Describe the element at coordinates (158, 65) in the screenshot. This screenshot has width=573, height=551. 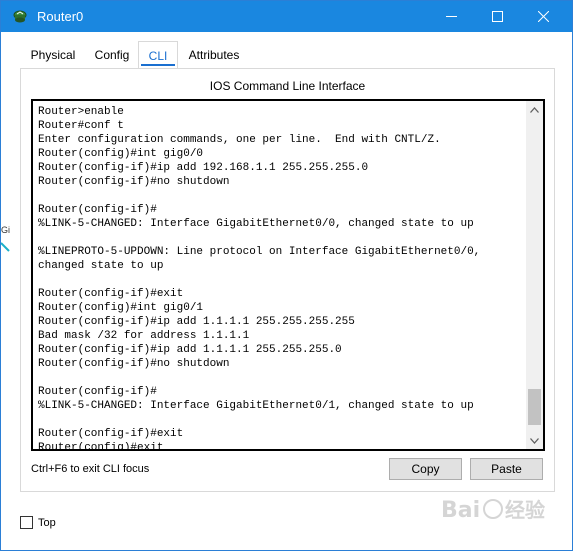
I see `active-tab-indicator` at that location.